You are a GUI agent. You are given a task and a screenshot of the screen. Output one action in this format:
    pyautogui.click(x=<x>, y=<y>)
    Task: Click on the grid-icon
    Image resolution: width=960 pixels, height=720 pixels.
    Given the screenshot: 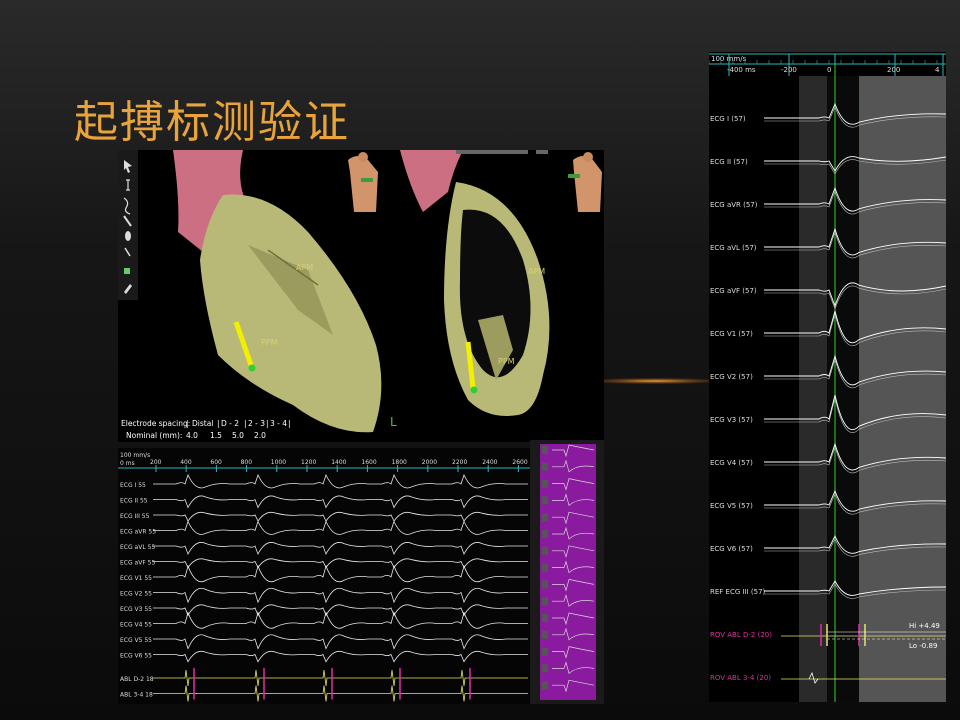 What is the action you would take?
    pyautogui.click(x=127, y=271)
    